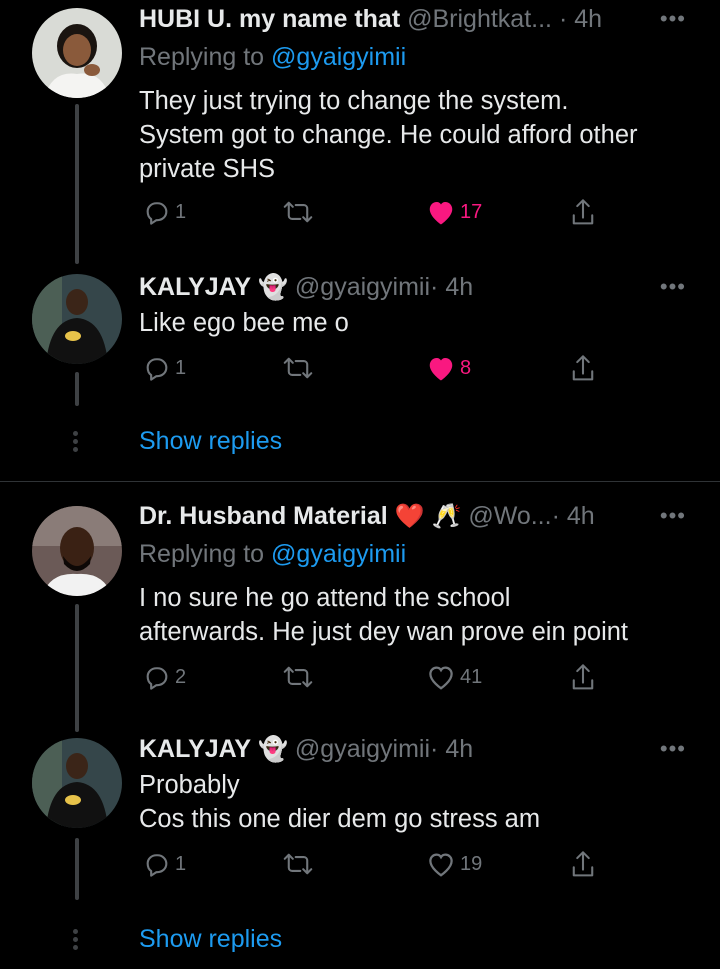 Image resolution: width=720 pixels, height=969 pixels. What do you see at coordinates (263, 516) in the screenshot?
I see `display-name: Dr. Husband Material` at bounding box center [263, 516].